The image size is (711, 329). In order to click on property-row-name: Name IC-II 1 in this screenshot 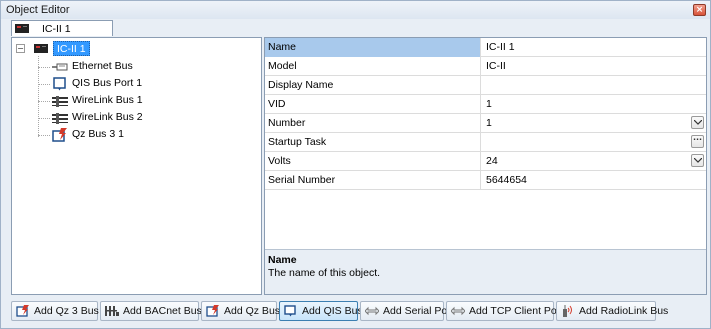, I will do `click(485, 47)`.